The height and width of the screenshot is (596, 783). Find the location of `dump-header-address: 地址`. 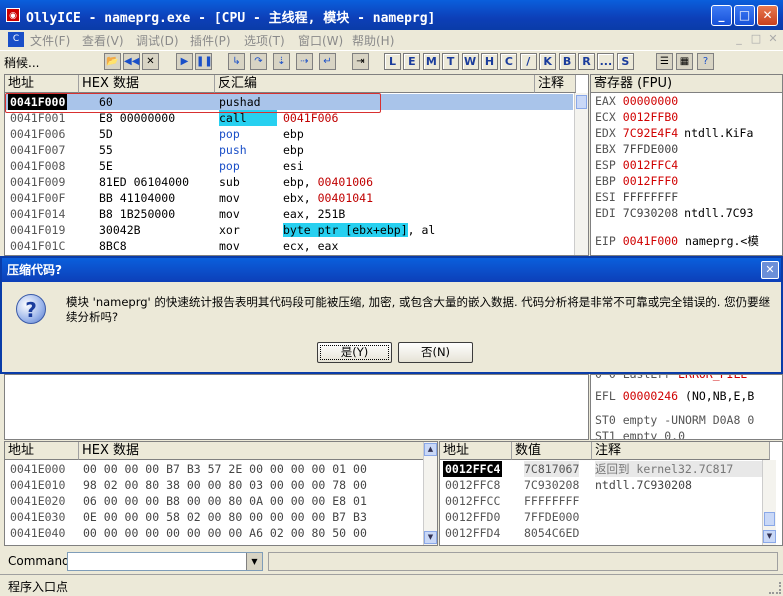

dump-header-address: 地址 is located at coordinates (42, 451).